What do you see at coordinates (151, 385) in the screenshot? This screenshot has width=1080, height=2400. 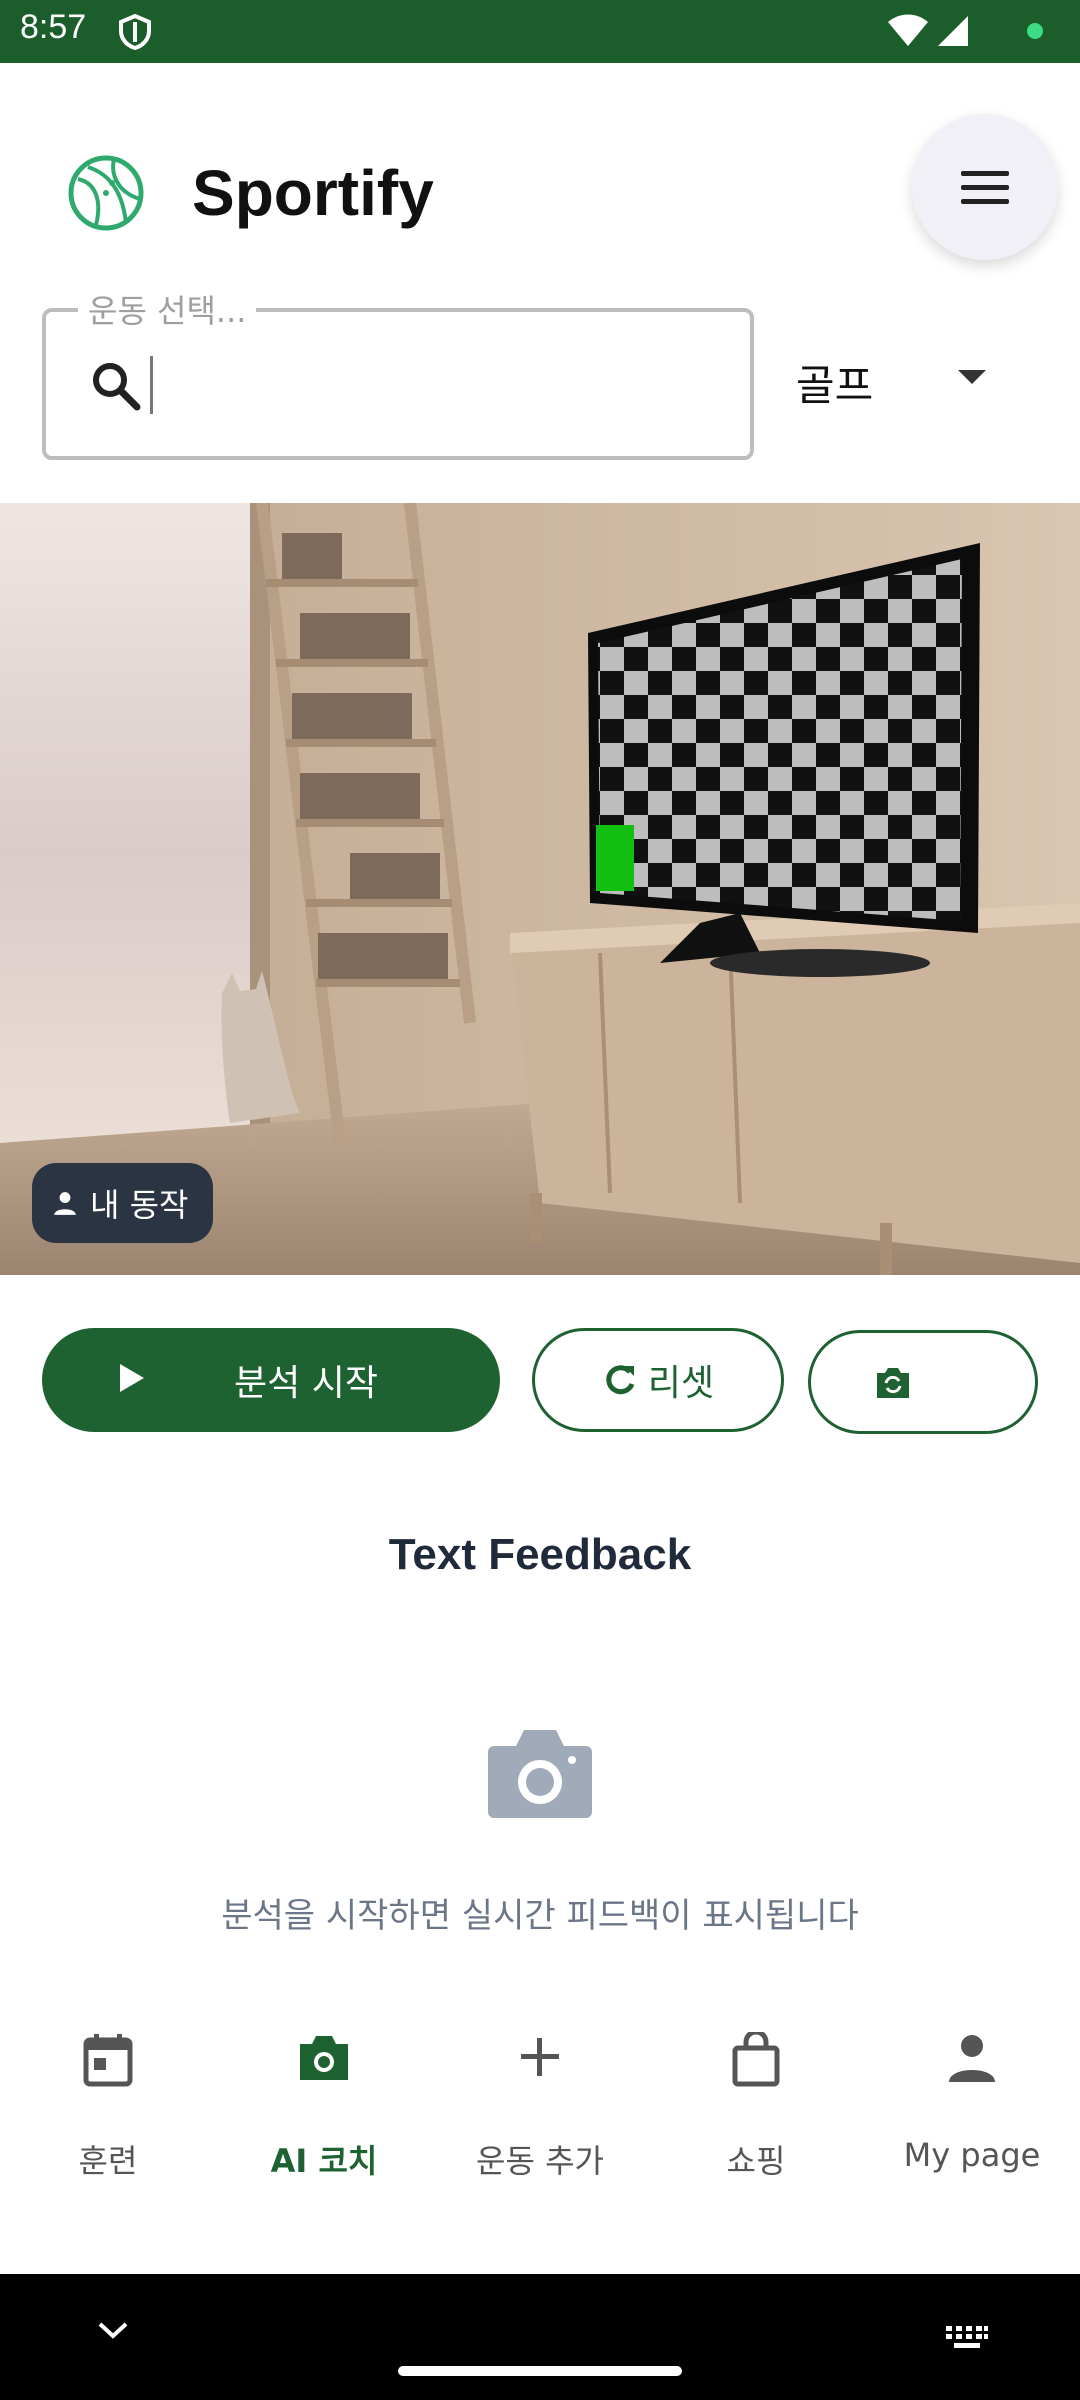 I see `text-cursor` at bounding box center [151, 385].